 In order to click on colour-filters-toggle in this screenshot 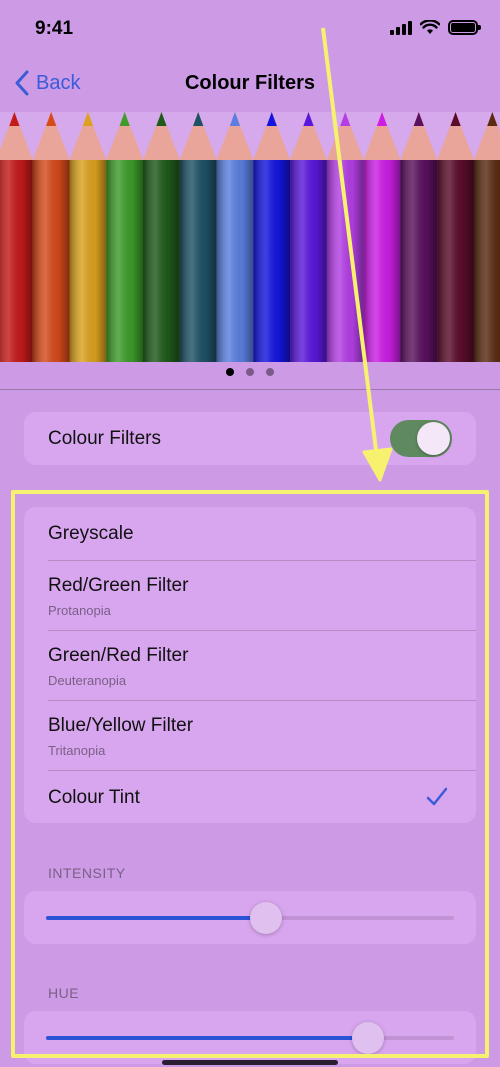, I will do `click(421, 438)`.